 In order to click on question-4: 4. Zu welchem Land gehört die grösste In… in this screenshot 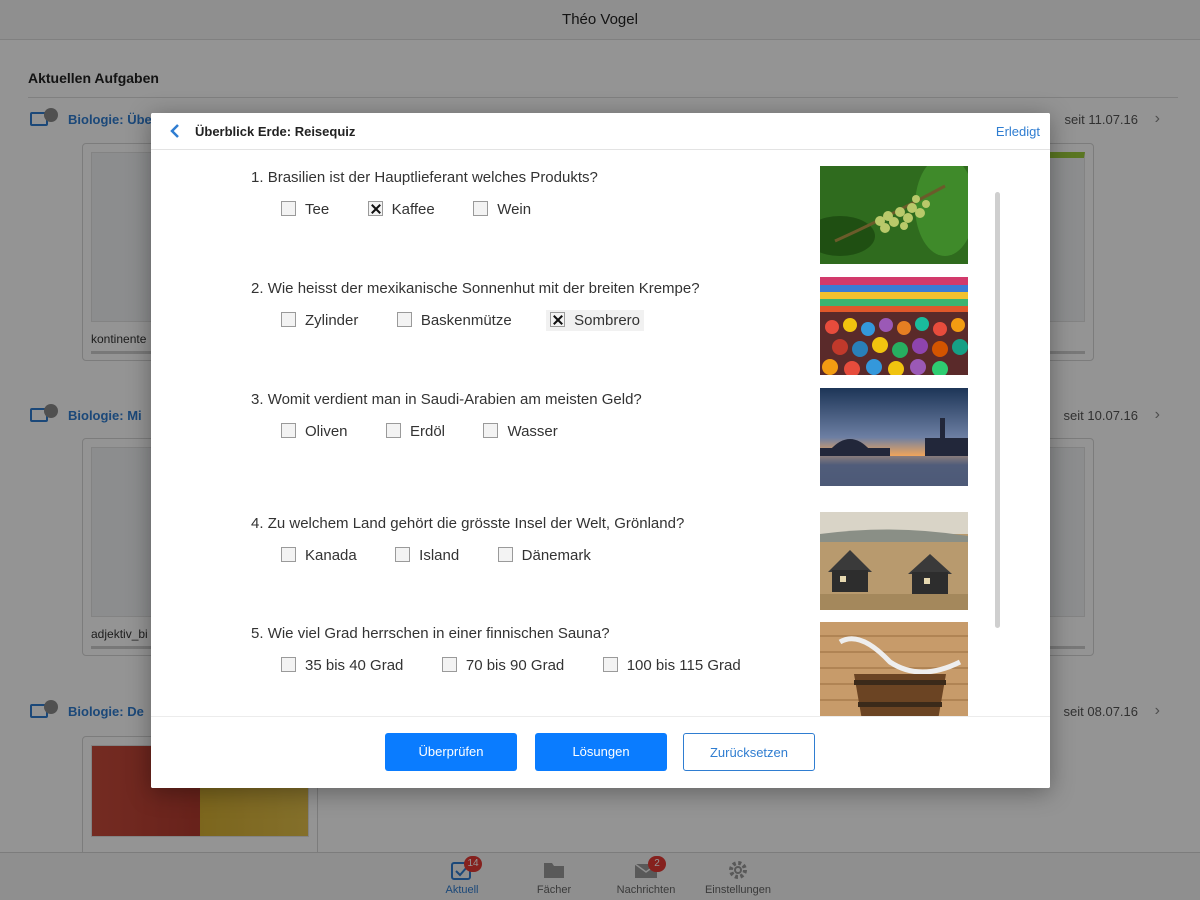, I will do `click(531, 540)`.